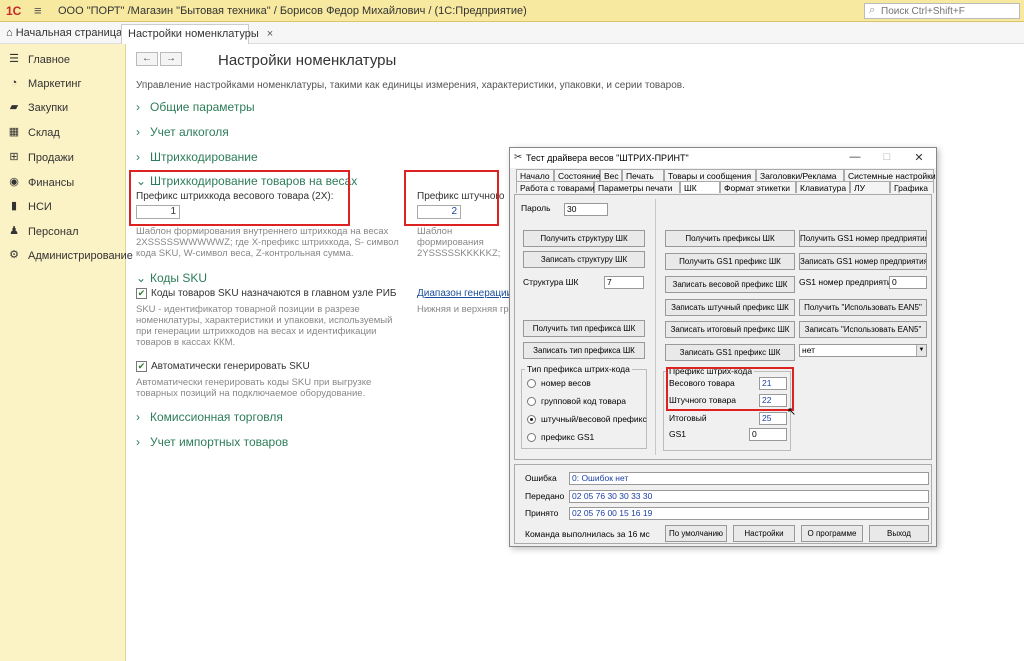  I want to click on tab-nomenclature-settings: Настройки номенклатуры ×, so click(197, 34).